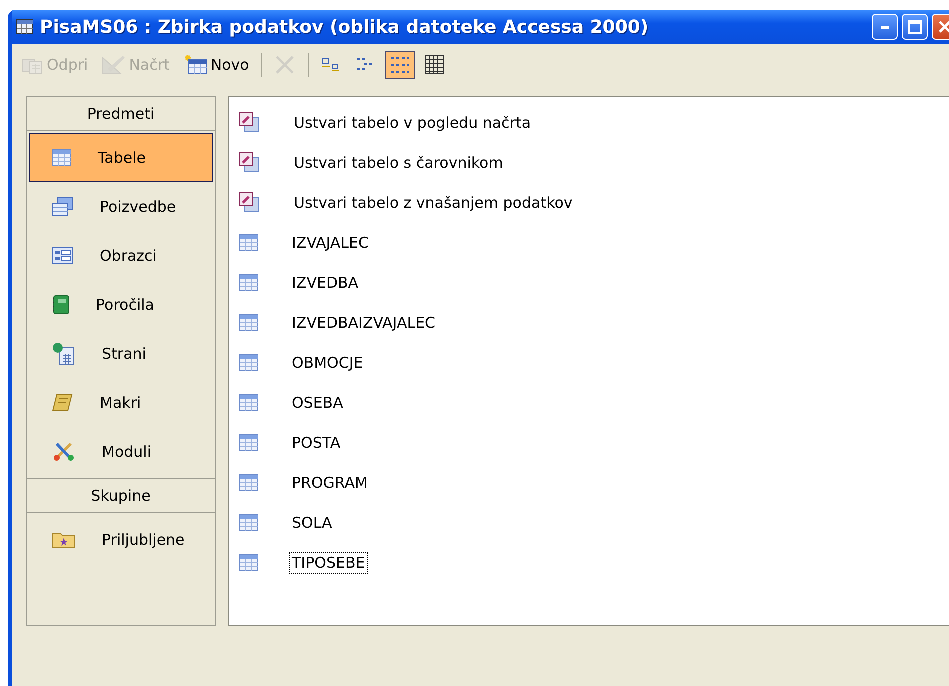  I want to click on group-header: Predmeti, so click(121, 114).